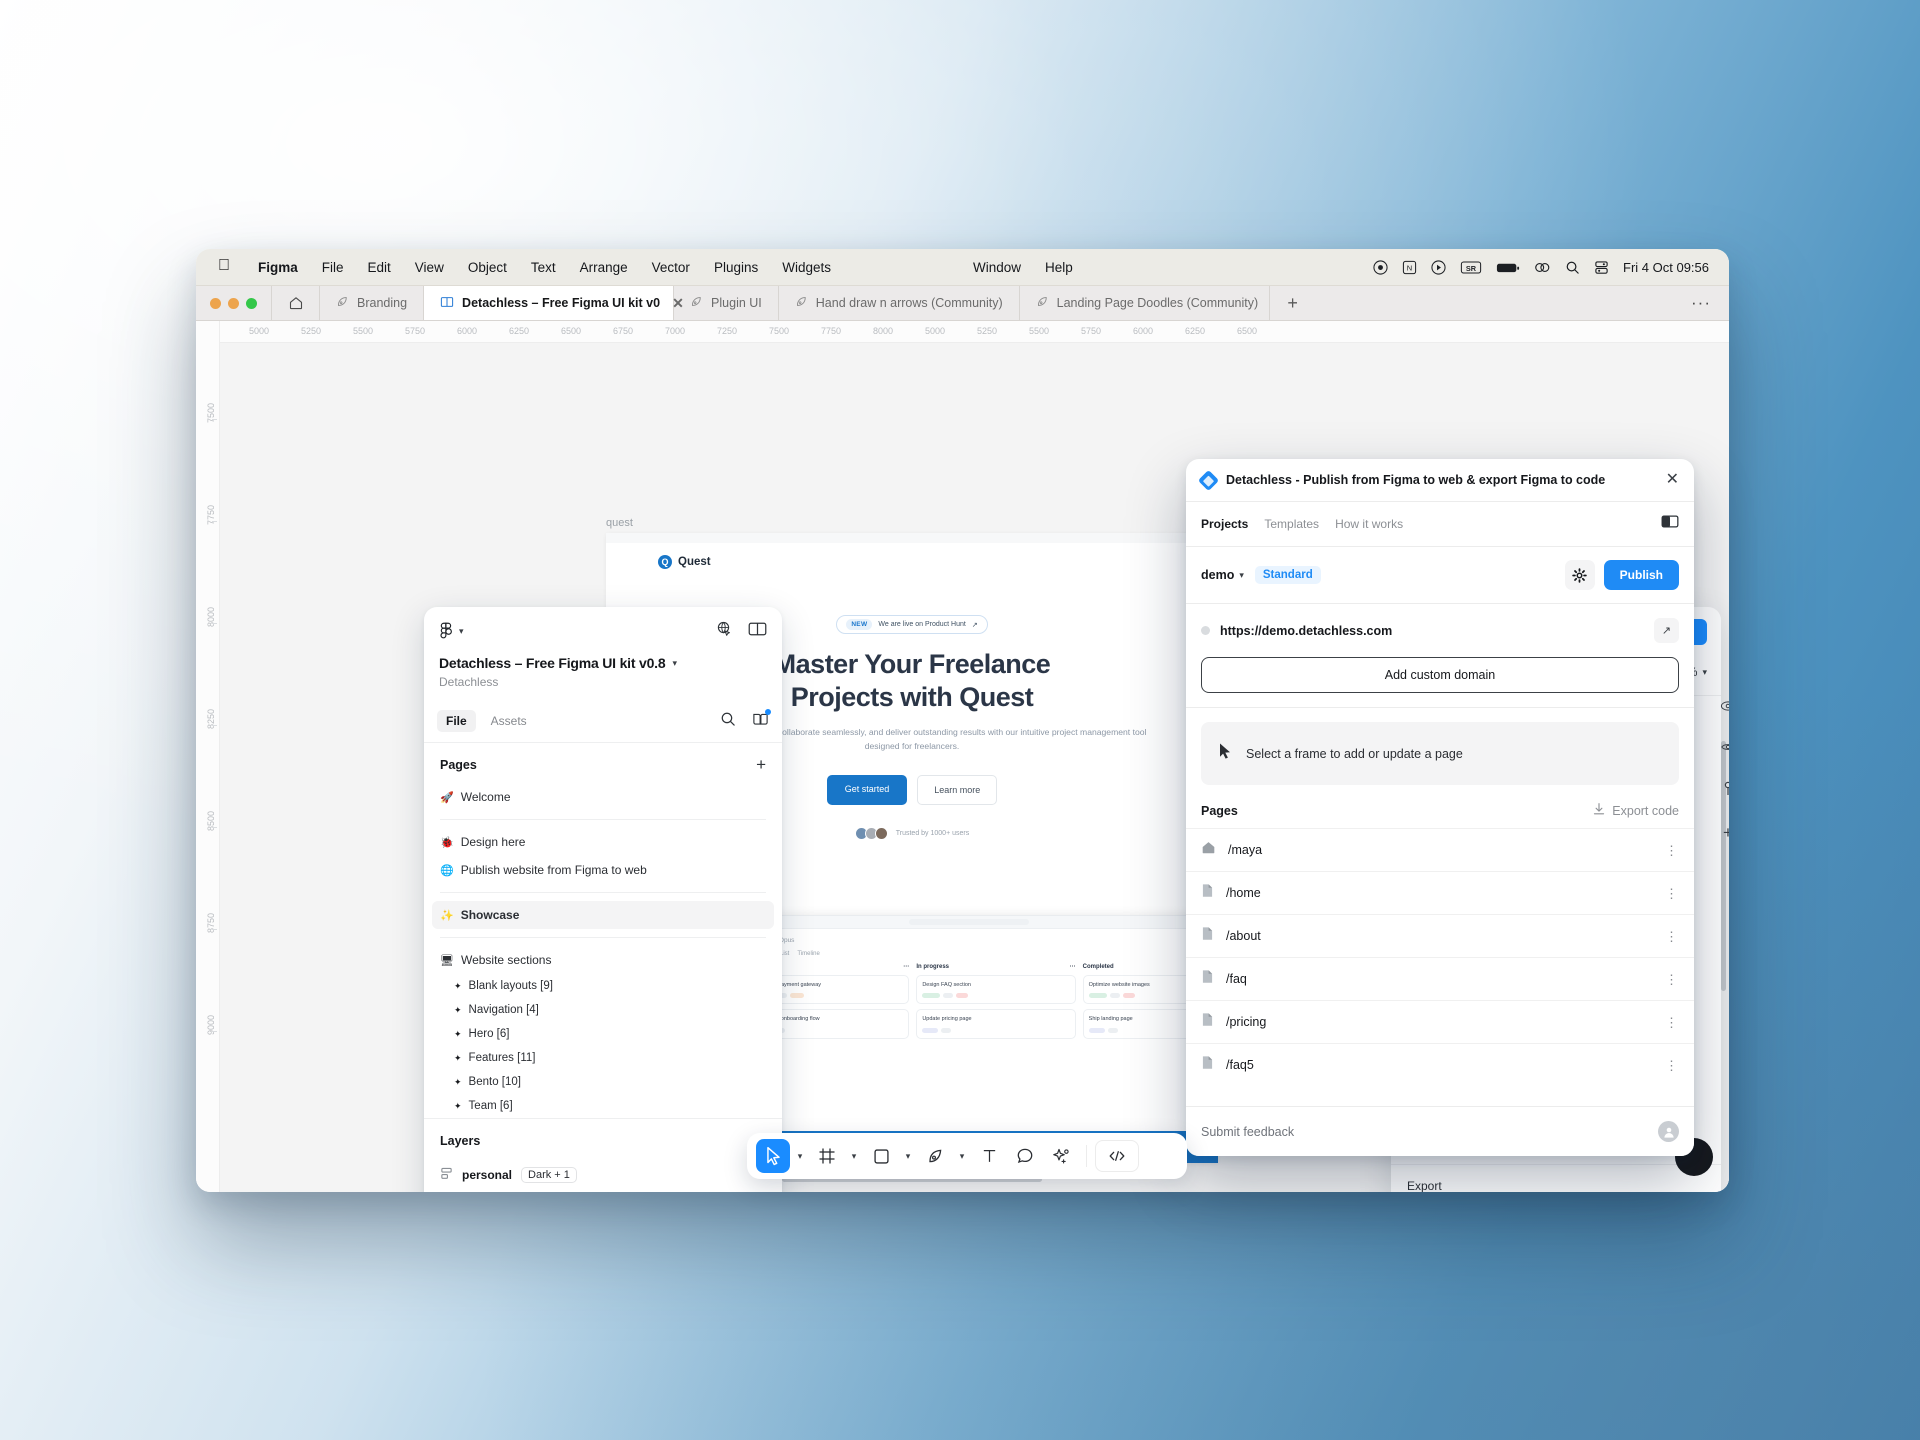  What do you see at coordinates (996, 990) in the screenshot?
I see `preview-card: Design FAQ section` at bounding box center [996, 990].